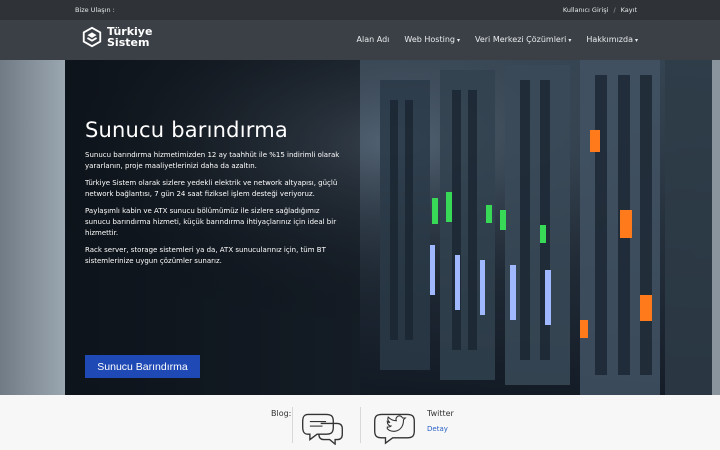 The image size is (720, 450). I want to click on nav-item-label: Veri Merkezi Çözümleri, so click(520, 39).